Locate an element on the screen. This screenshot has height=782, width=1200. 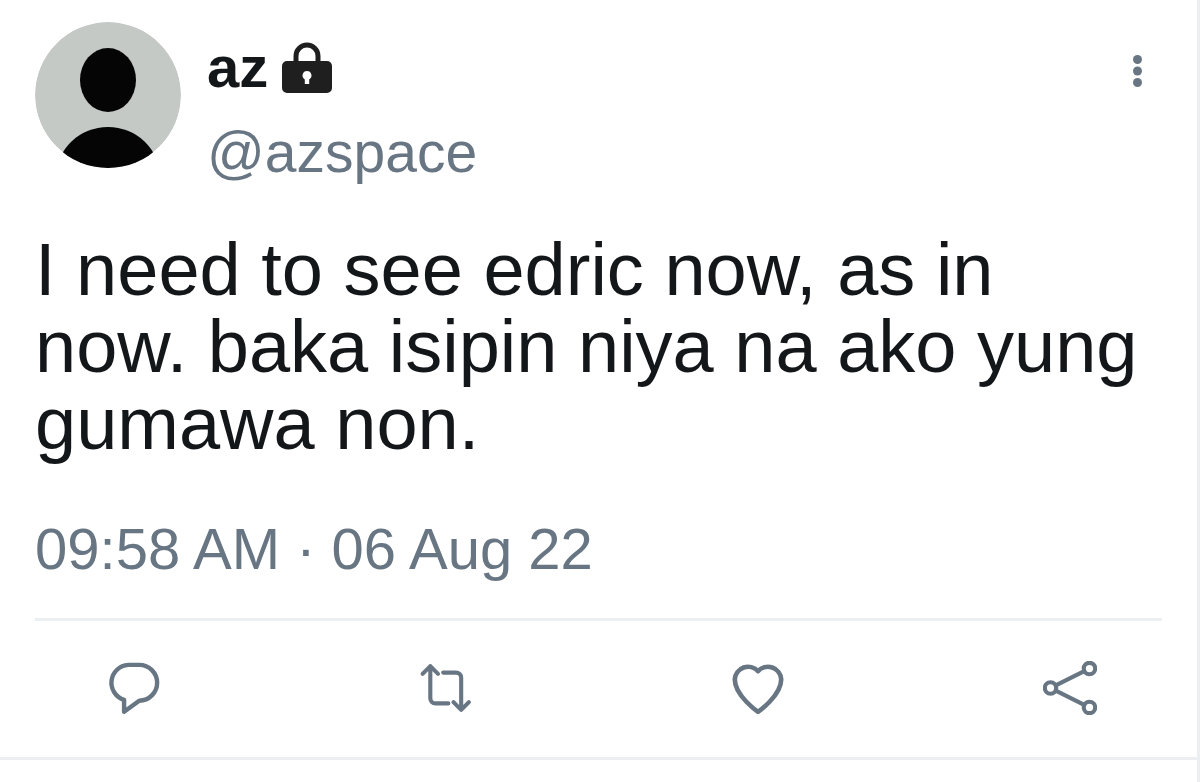
heart-icon is located at coordinates (758, 688).